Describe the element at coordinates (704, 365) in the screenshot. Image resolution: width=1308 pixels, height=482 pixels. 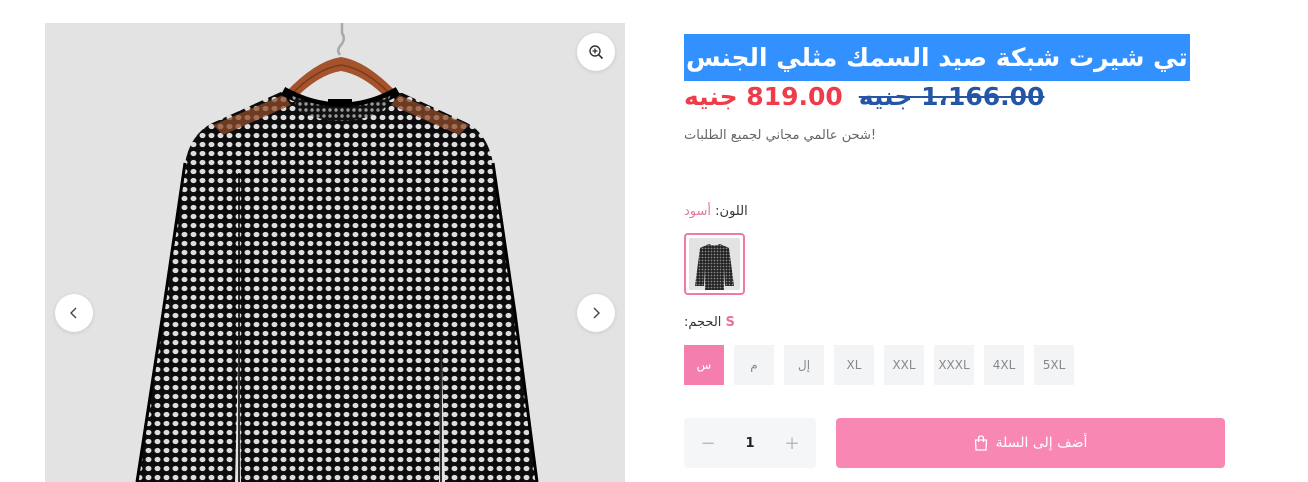
I see `size-option: س` at that location.